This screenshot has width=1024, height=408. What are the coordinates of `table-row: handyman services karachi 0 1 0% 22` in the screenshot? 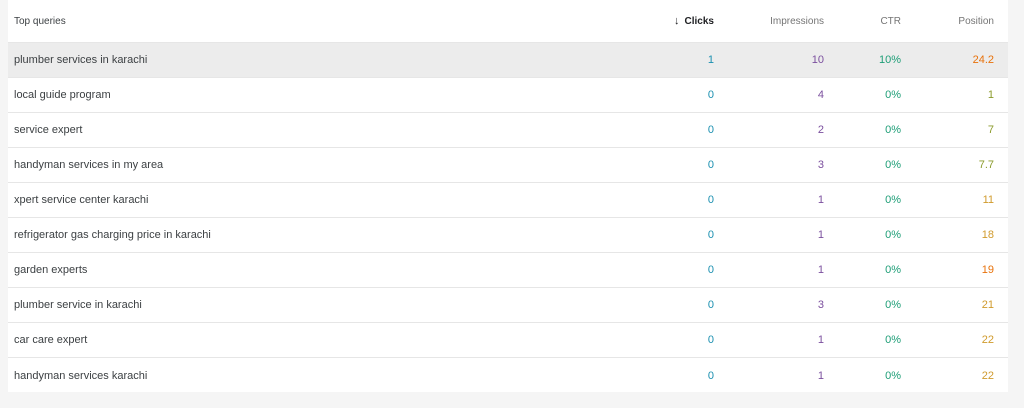 It's located at (508, 375).